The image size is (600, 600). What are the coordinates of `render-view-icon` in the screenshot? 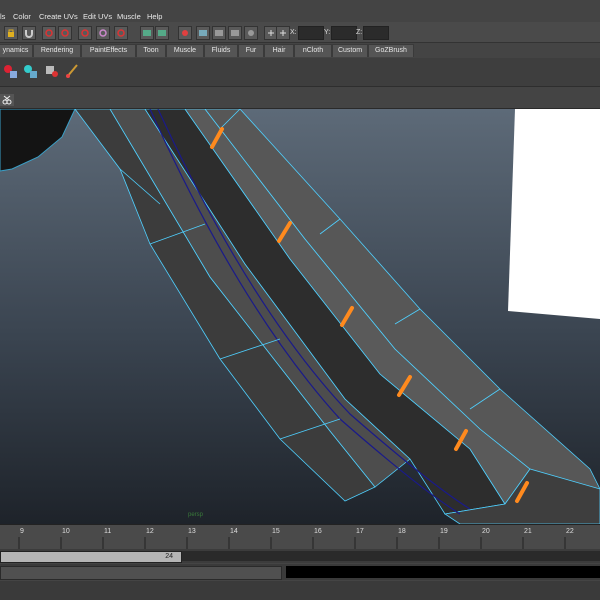 It's located at (203, 33).